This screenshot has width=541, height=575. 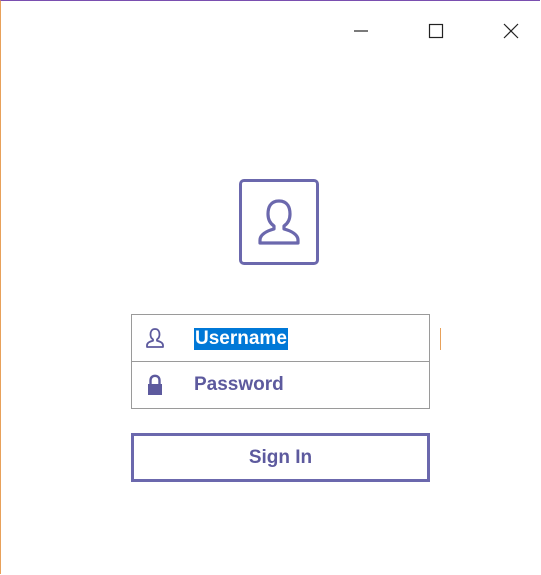 I want to click on maximize-button, so click(x=436, y=31).